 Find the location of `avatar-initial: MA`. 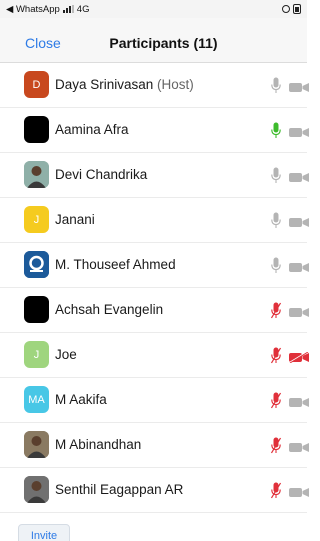

avatar-initial: MA is located at coordinates (36, 399).